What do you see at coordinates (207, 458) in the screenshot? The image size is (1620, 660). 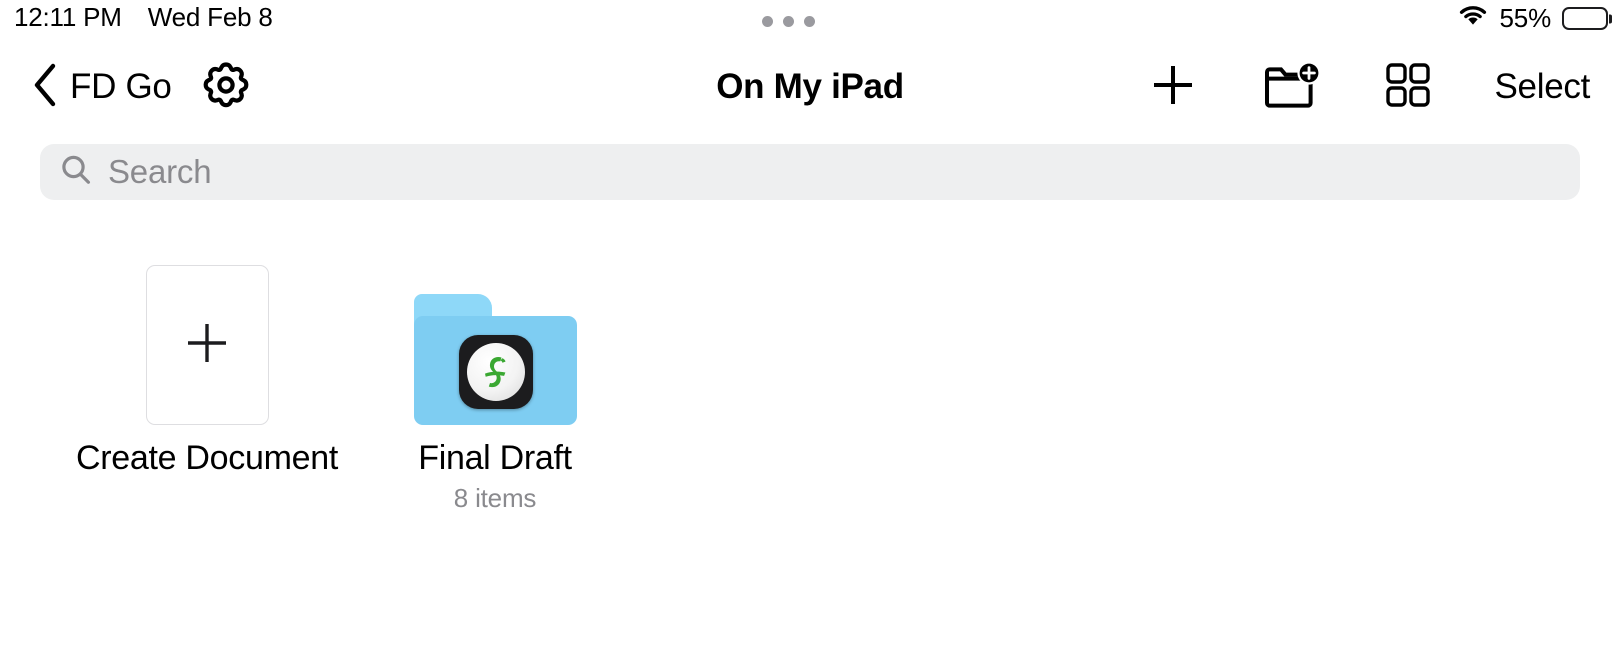 I see `create-document-label: Create Document` at bounding box center [207, 458].